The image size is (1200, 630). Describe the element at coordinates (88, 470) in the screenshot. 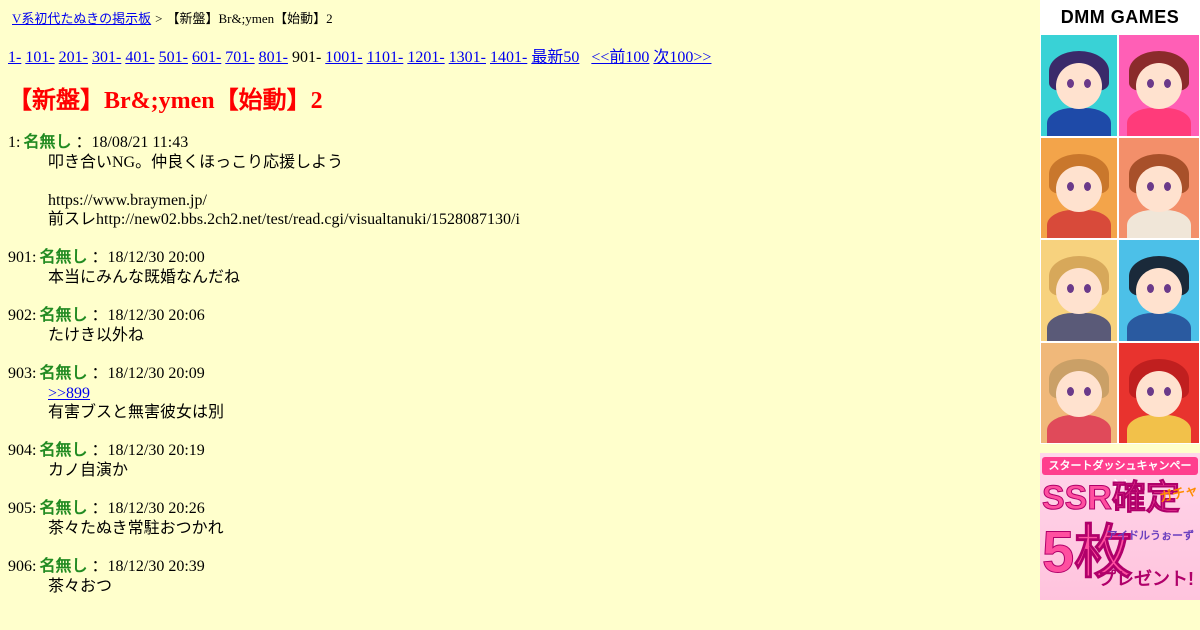

I see `post-text-line: カノ自演か` at that location.